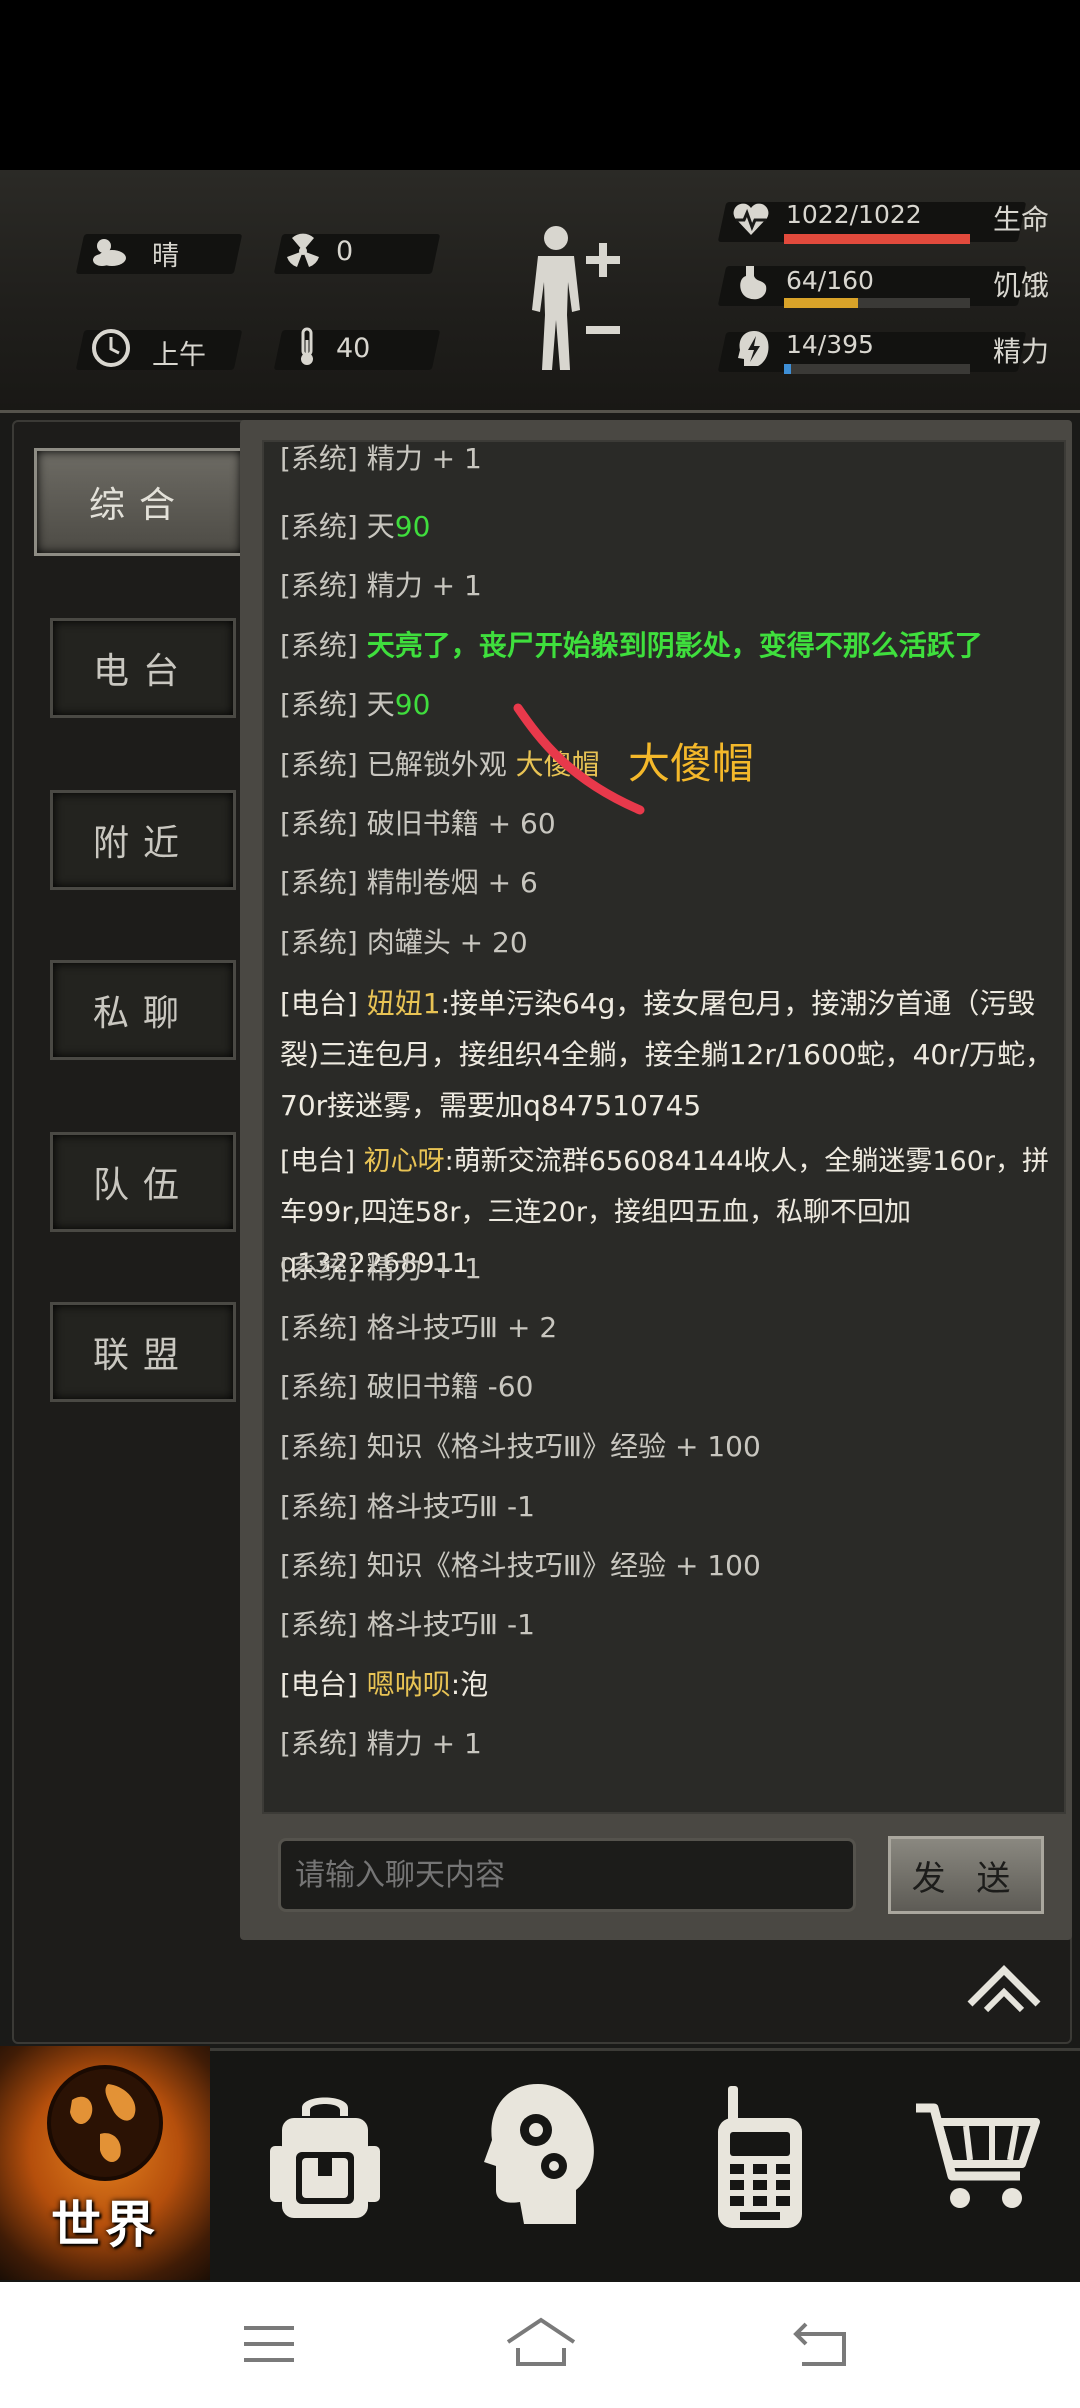 Image resolution: width=1080 pixels, height=2408 pixels. What do you see at coordinates (179, 355) in the screenshot?
I see `time-of-day-text: 上午` at bounding box center [179, 355].